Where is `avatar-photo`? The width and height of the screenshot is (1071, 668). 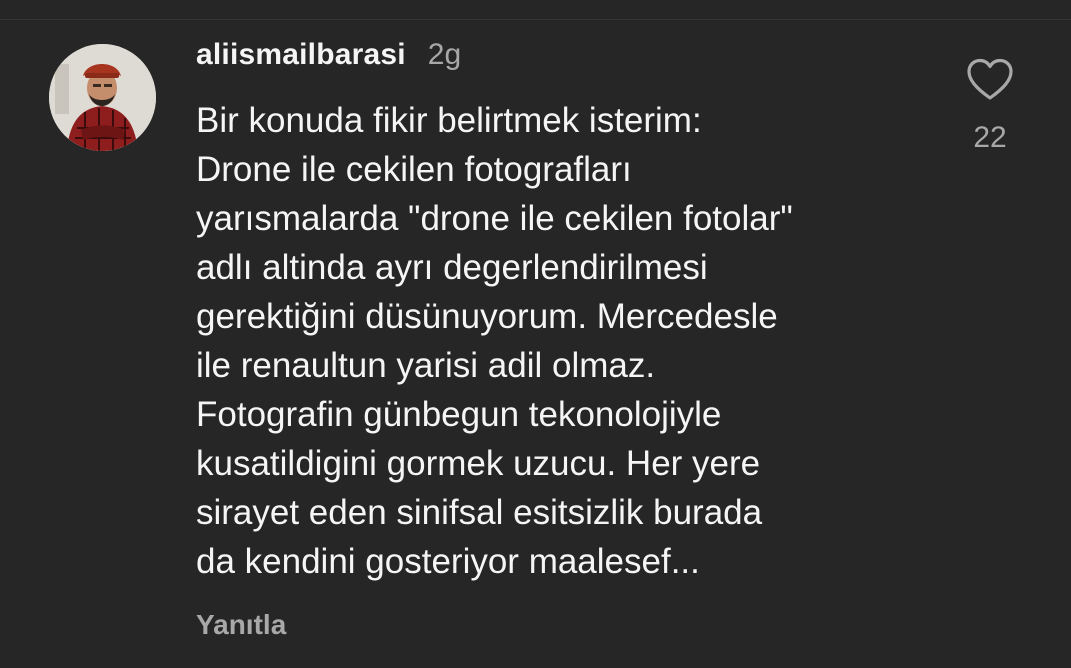
avatar-photo is located at coordinates (102, 97).